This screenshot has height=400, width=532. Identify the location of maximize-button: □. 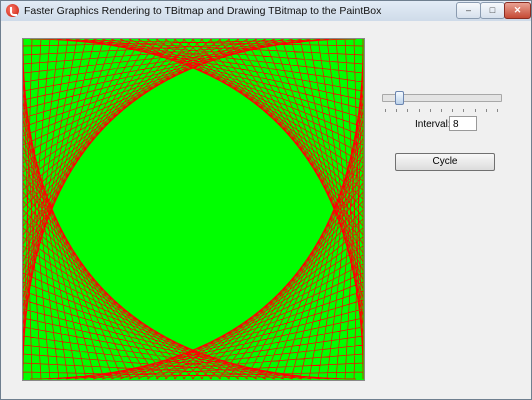
(492, 10).